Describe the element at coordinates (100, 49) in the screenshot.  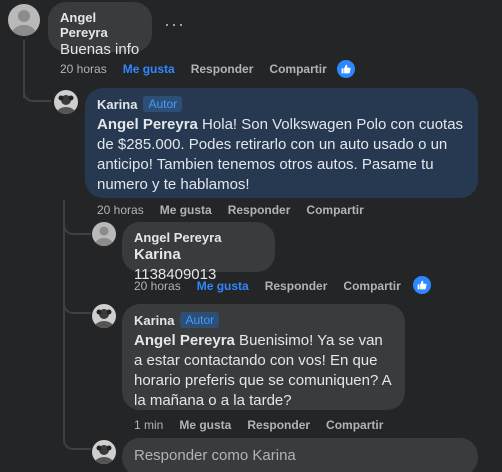
I see `comment-text: Buenas info` at that location.